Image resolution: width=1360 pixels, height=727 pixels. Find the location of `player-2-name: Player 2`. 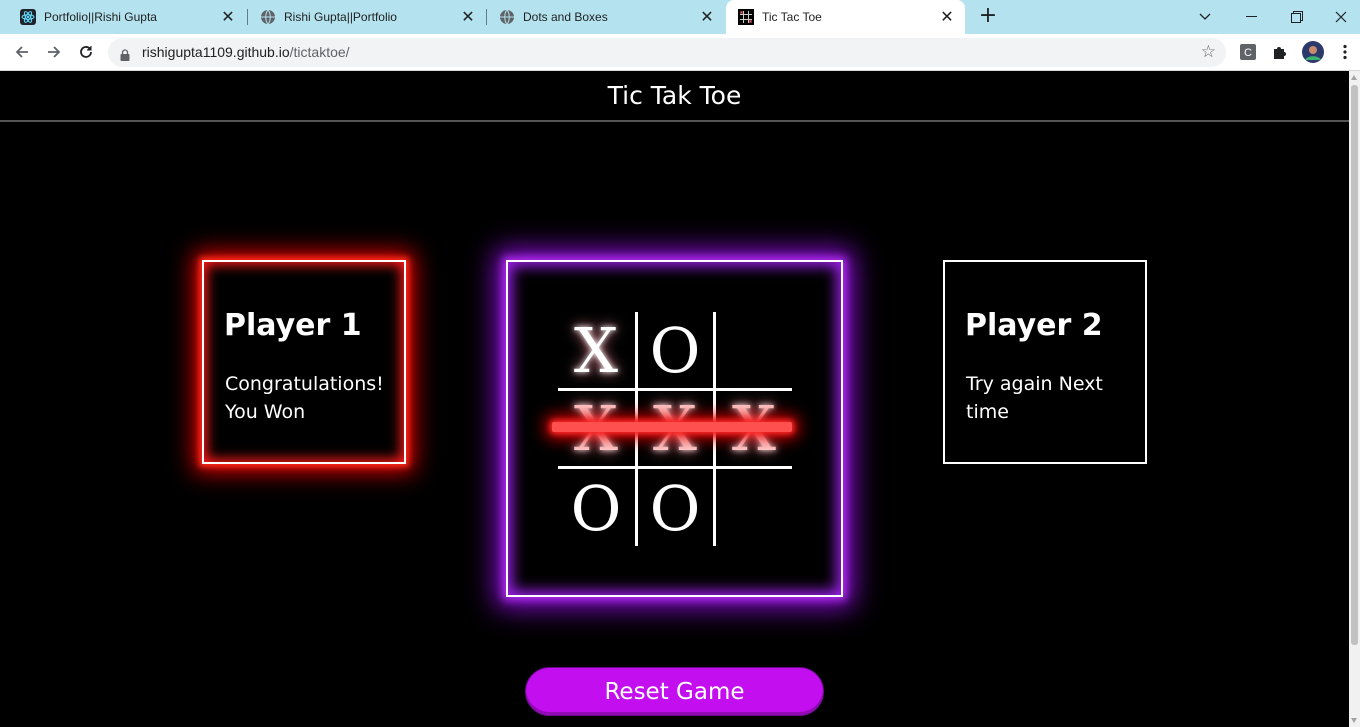

player-2-name: Player 2 is located at coordinates (1034, 325).